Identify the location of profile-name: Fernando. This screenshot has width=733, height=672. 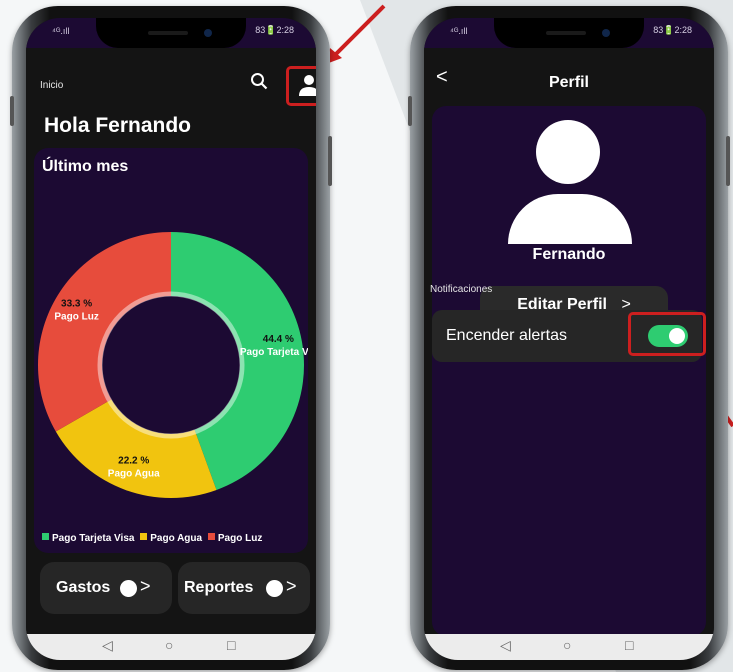
(569, 254).